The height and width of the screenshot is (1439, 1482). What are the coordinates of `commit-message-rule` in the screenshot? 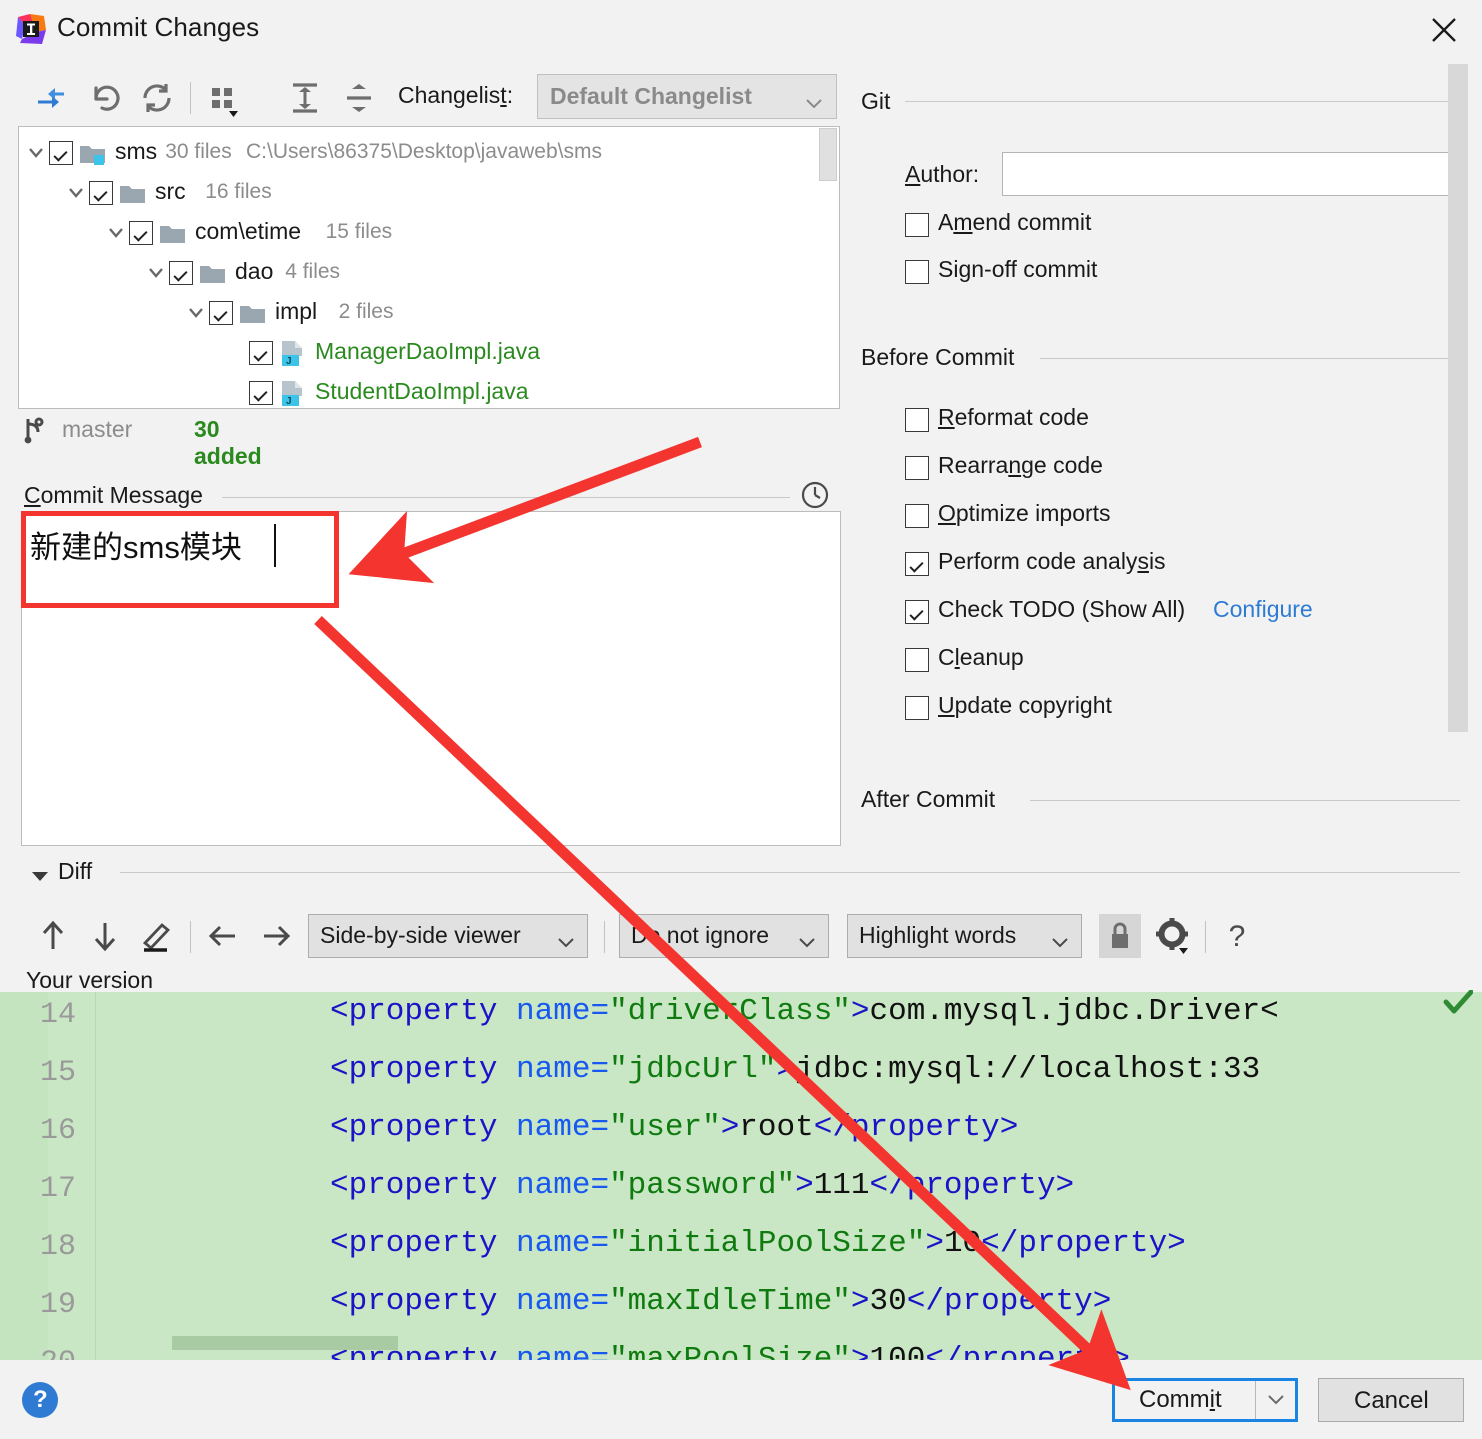 It's located at (506, 497).